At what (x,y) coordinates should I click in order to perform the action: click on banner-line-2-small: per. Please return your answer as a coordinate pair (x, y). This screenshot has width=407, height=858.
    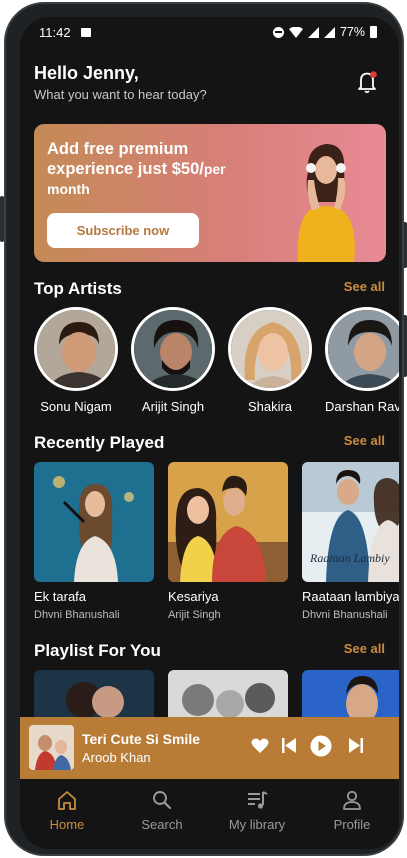
    Looking at the image, I should click on (214, 169).